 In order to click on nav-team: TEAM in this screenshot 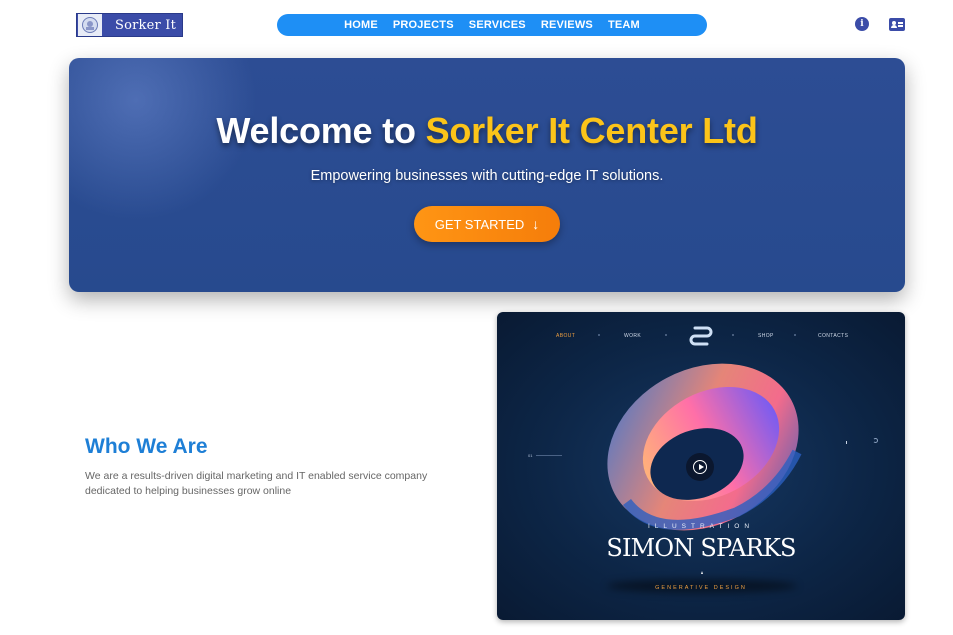, I will do `click(624, 25)`.